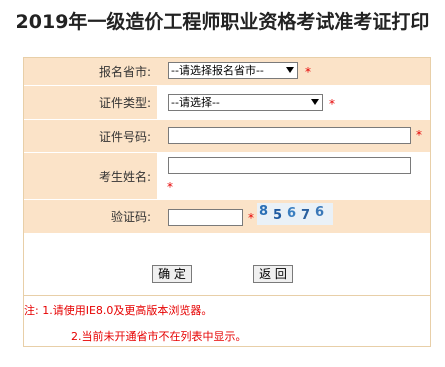 This screenshot has width=445, height=367. I want to click on captcha-image: 8 5 6 7 6, so click(295, 214).